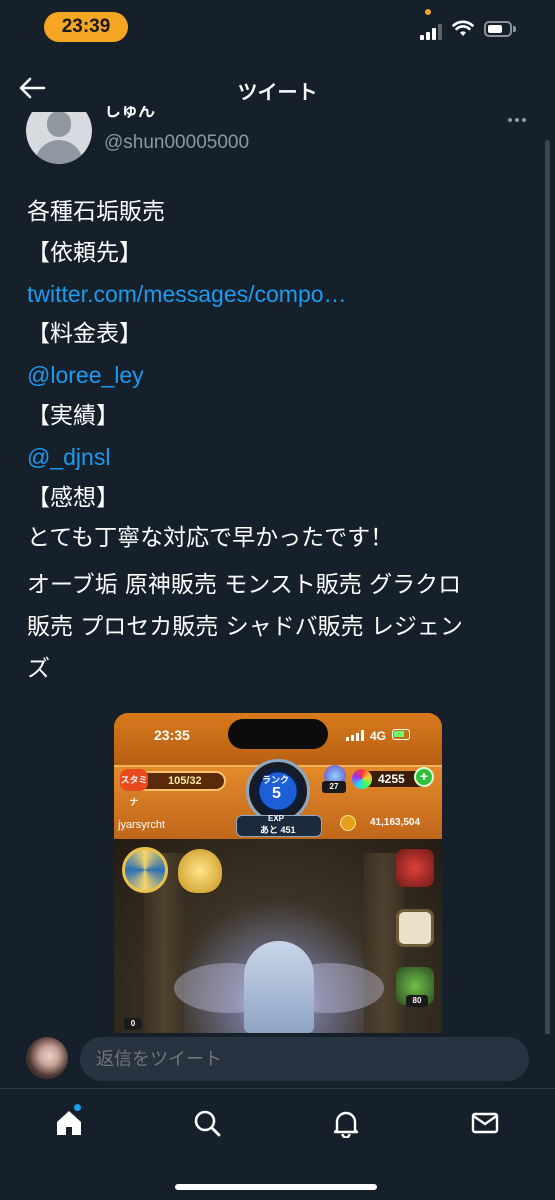 This screenshot has height=1200, width=555. I want to click on help-icon, so click(415, 868).